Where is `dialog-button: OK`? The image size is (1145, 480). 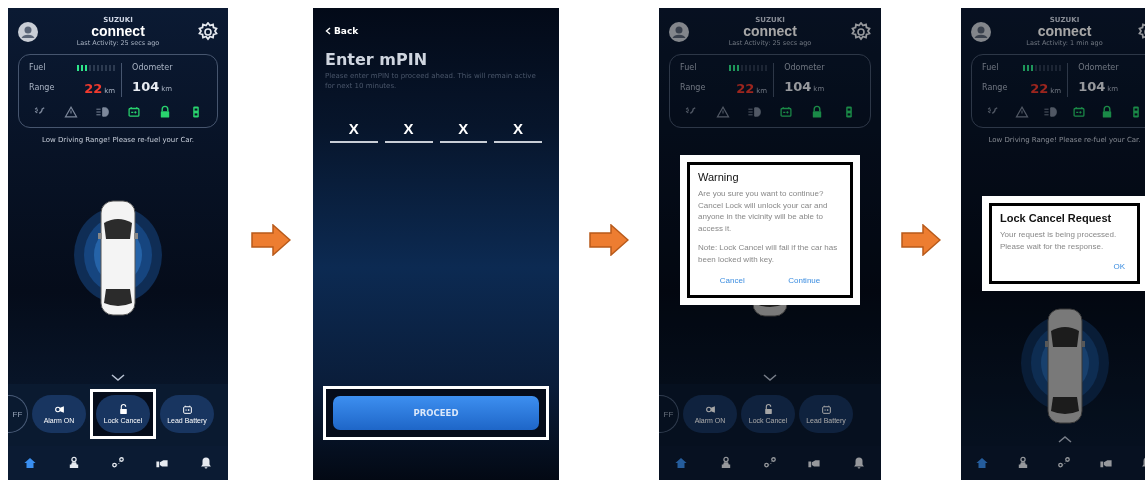 dialog-button: OK is located at coordinates (1119, 267).